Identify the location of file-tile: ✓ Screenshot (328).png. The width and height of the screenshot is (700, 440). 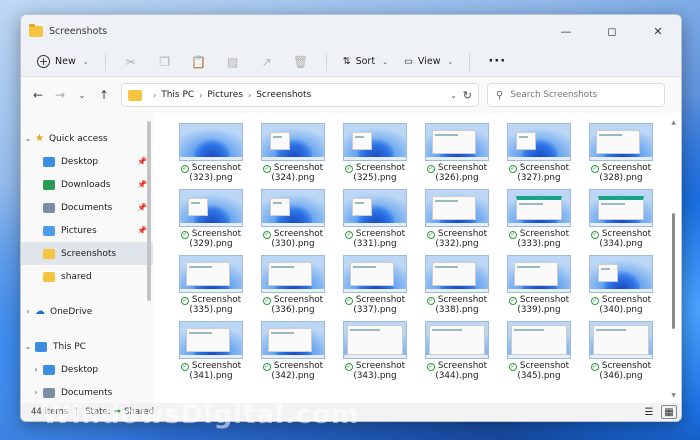
(621, 153).